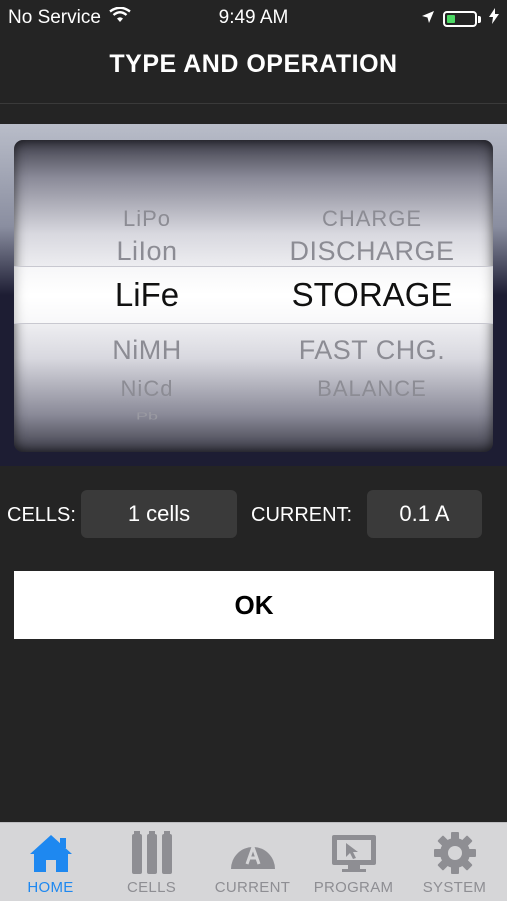 The image size is (507, 901). Describe the element at coordinates (254, 605) in the screenshot. I see `ok-button: OK` at that location.